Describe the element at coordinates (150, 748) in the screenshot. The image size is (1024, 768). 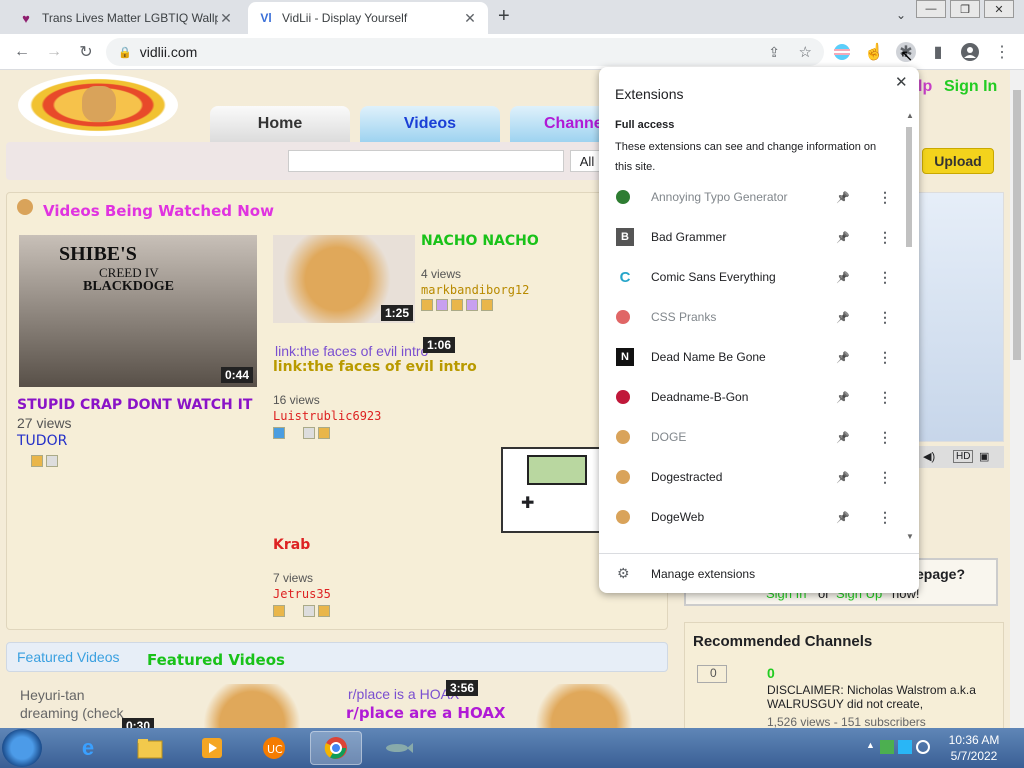
I see `file-explorer-icon` at that location.